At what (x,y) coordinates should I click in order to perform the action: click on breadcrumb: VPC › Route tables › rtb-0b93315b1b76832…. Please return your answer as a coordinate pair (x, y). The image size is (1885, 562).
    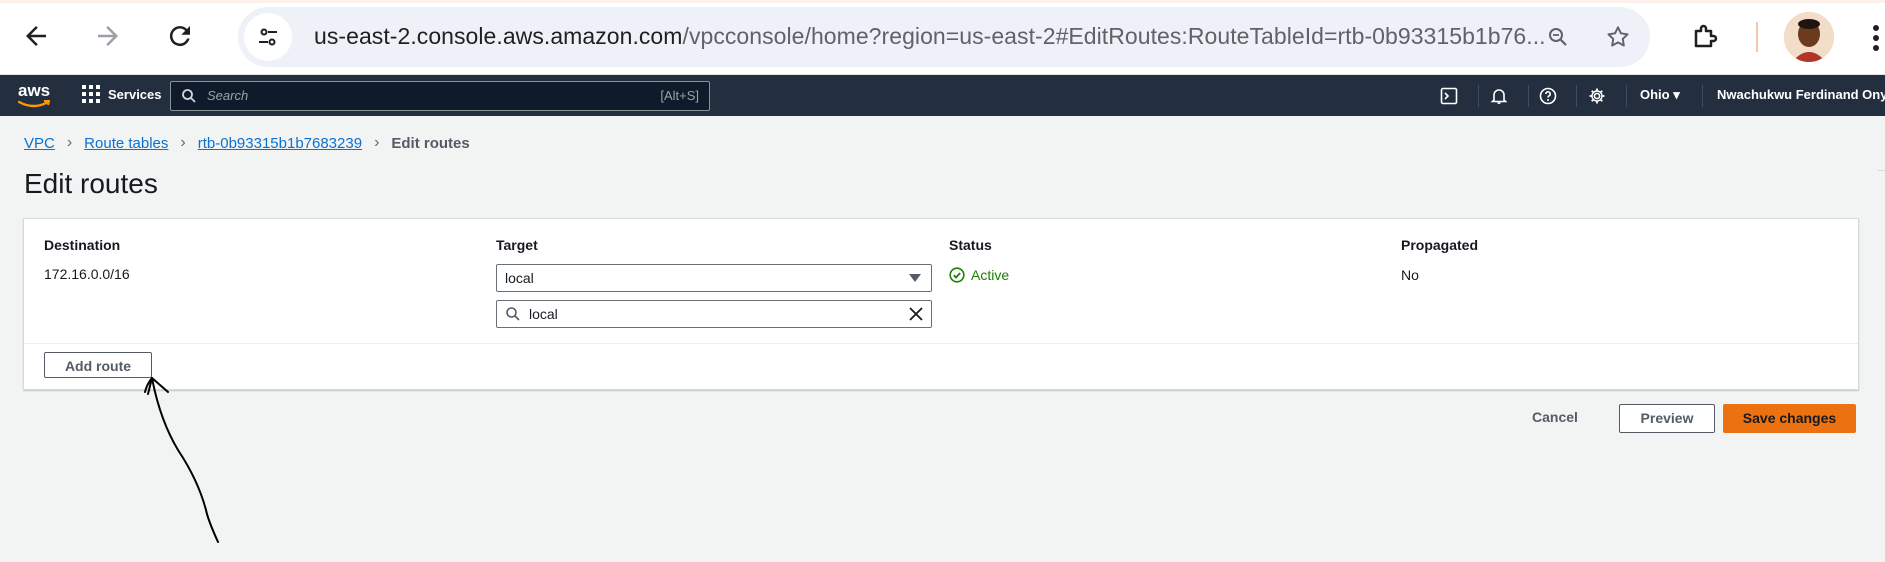
    Looking at the image, I should click on (247, 143).